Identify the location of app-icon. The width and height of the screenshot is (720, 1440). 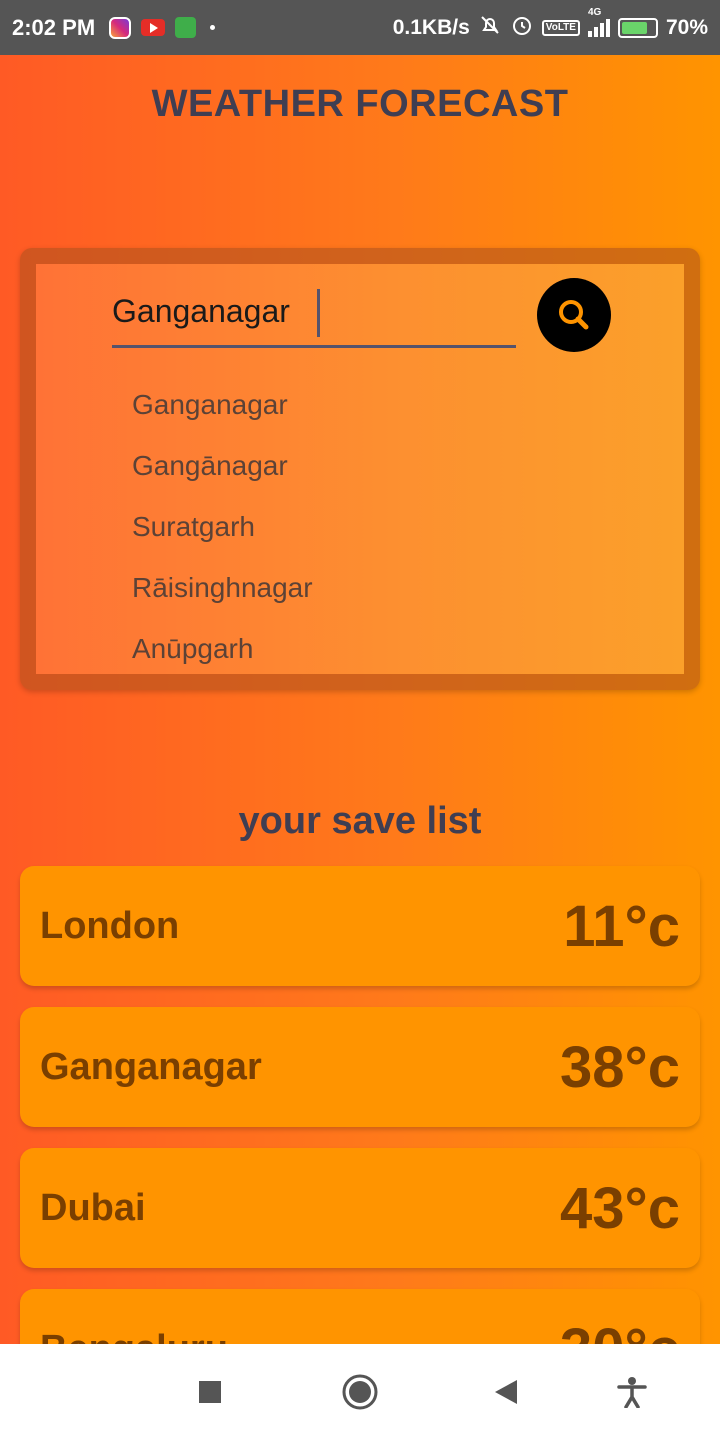
(186, 27).